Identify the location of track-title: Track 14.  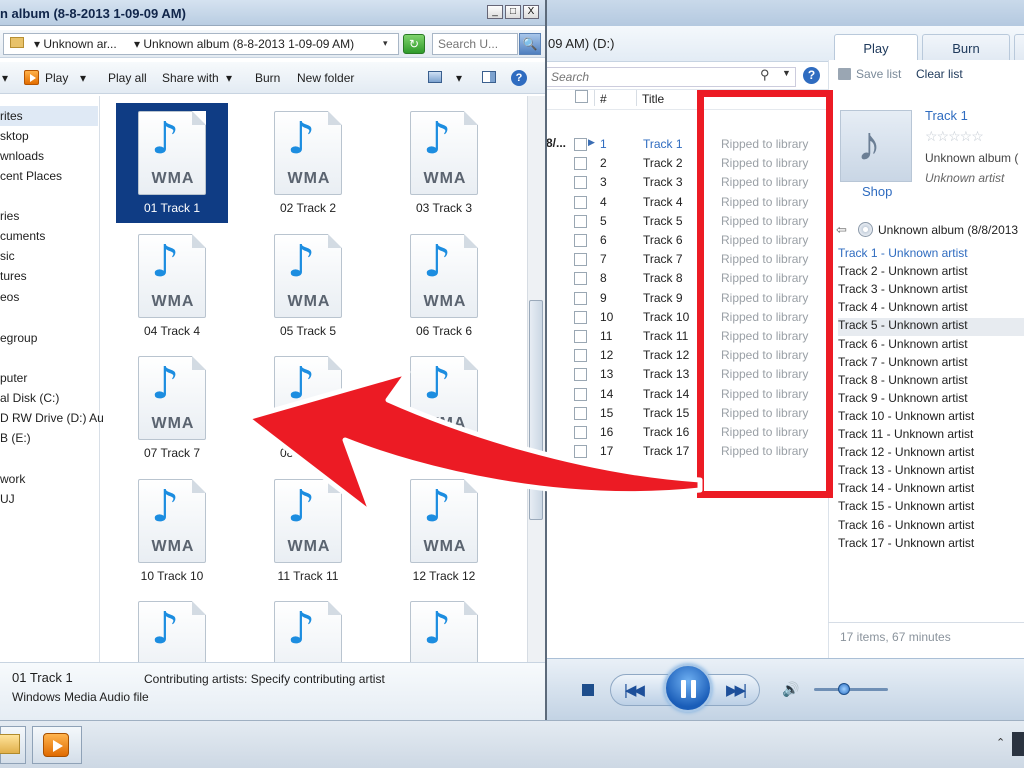
(666, 394).